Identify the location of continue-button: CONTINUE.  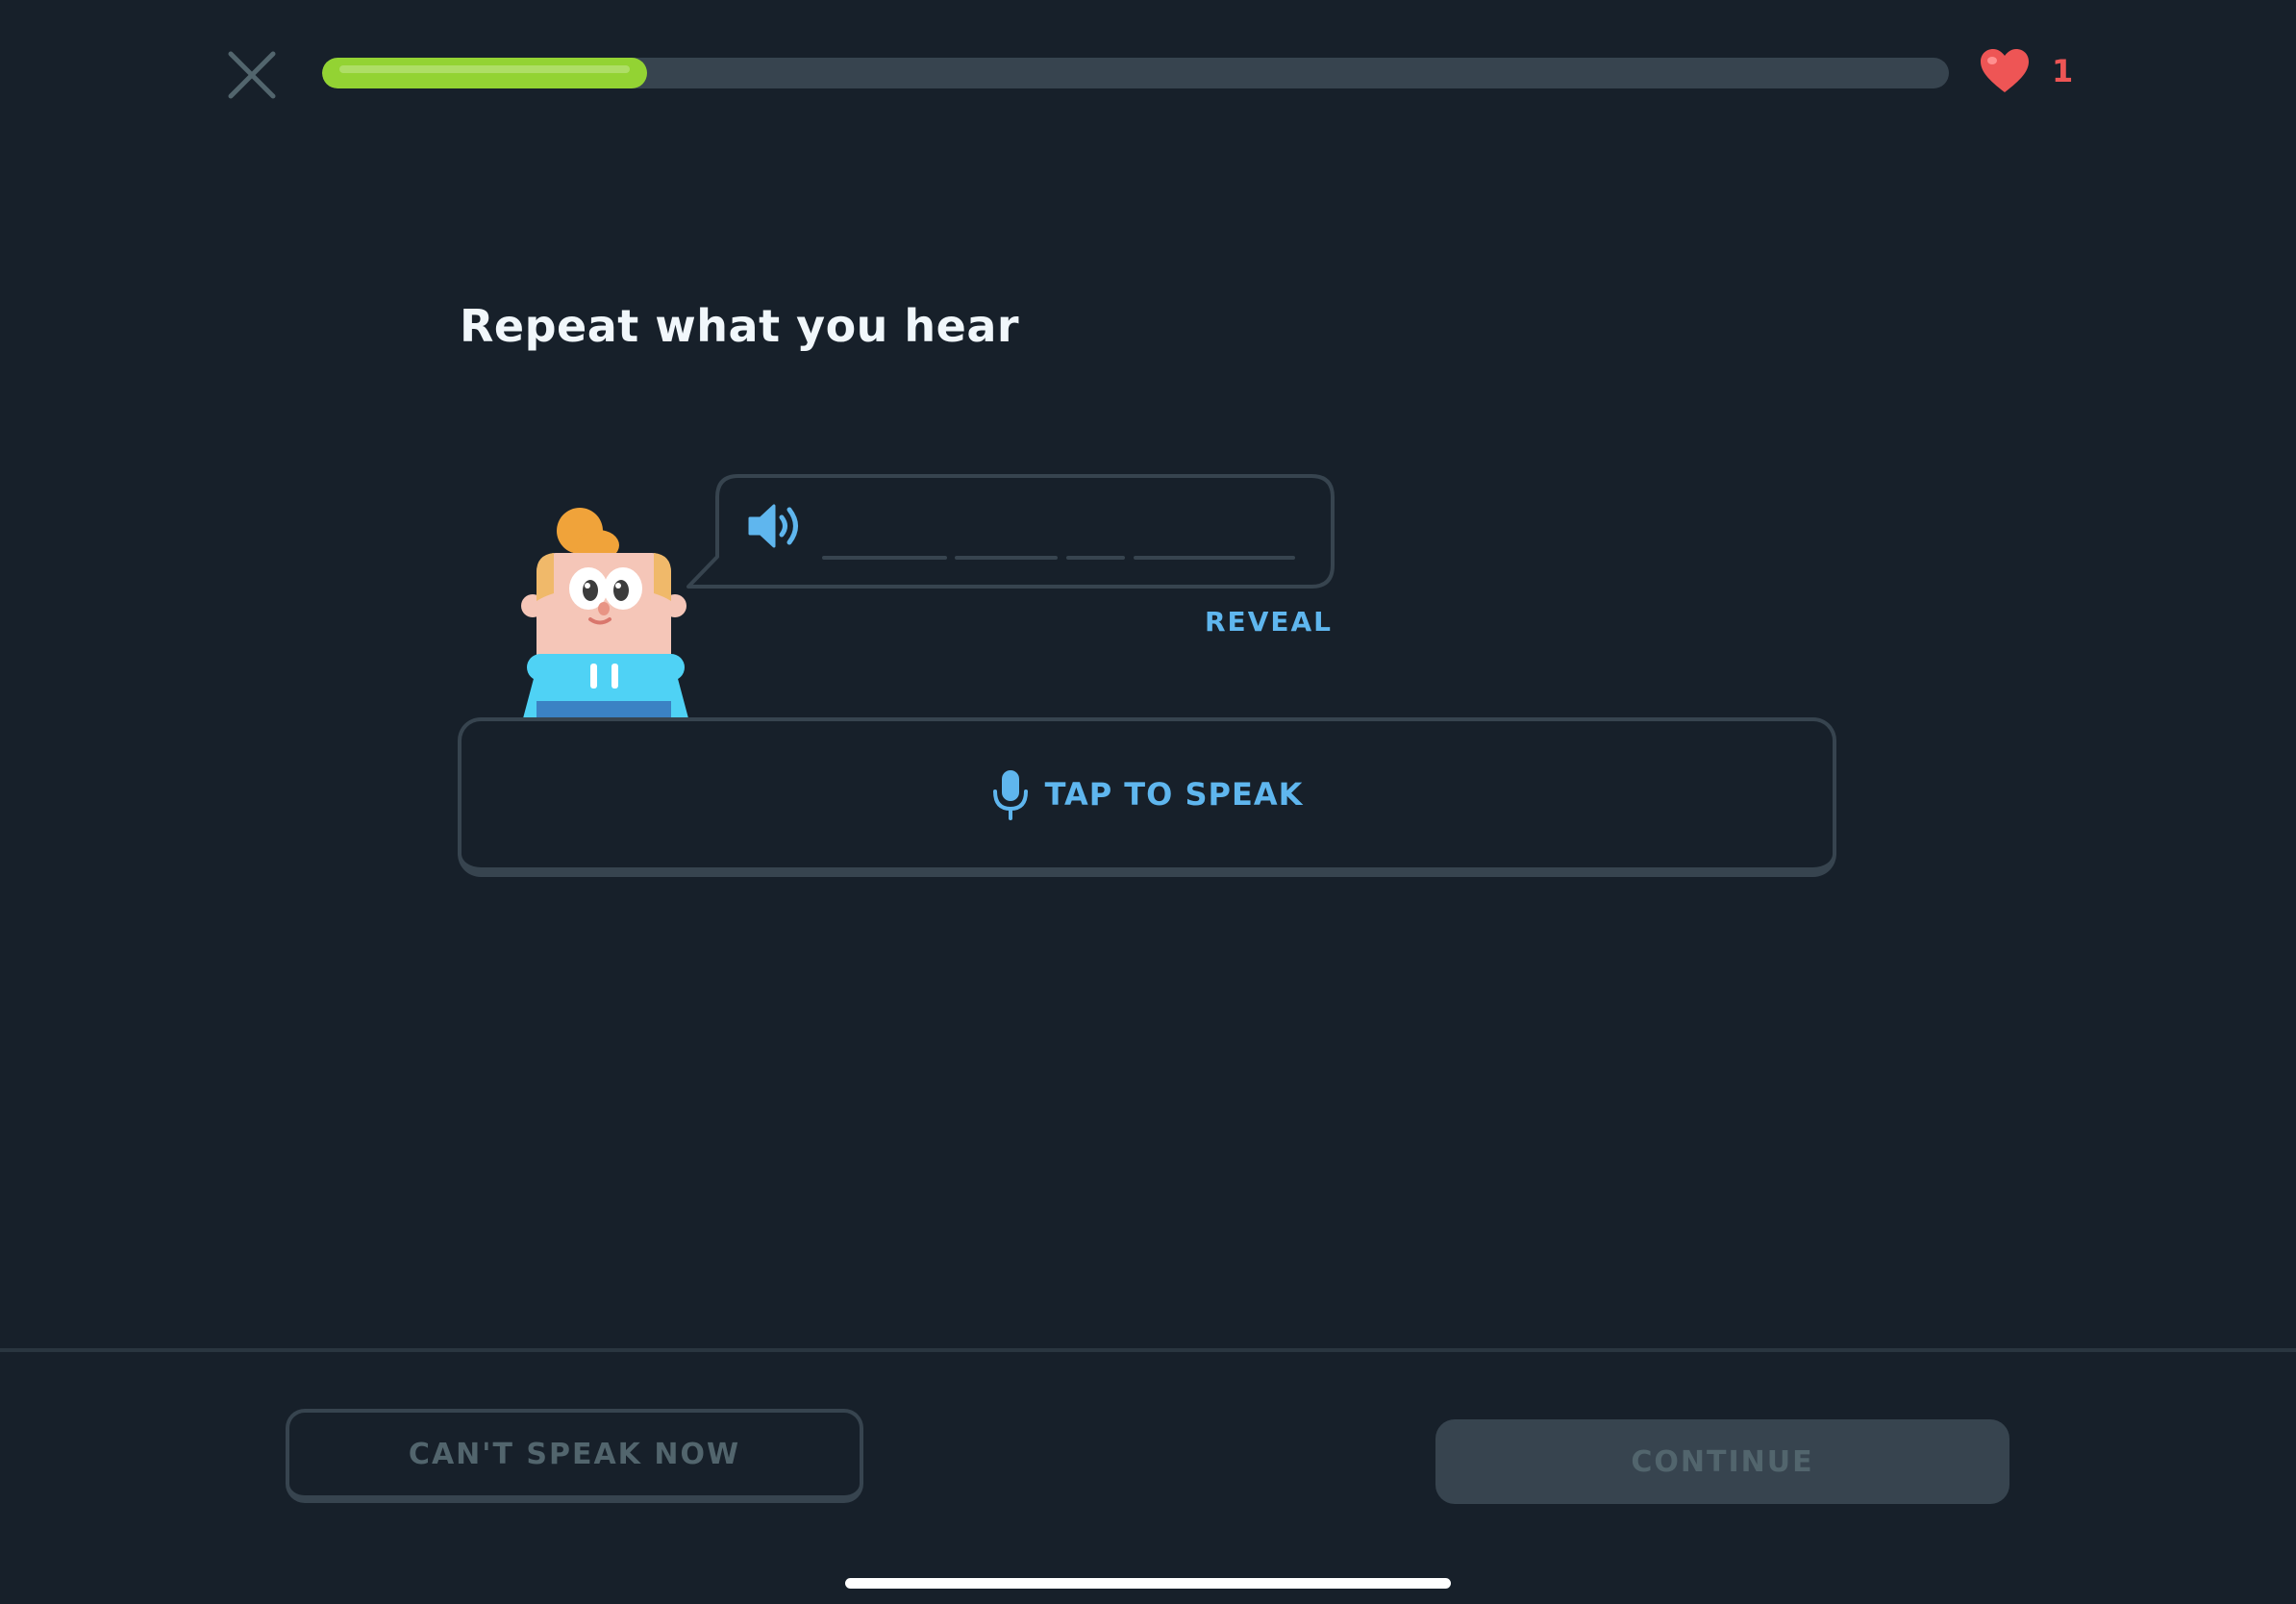
(1722, 1461).